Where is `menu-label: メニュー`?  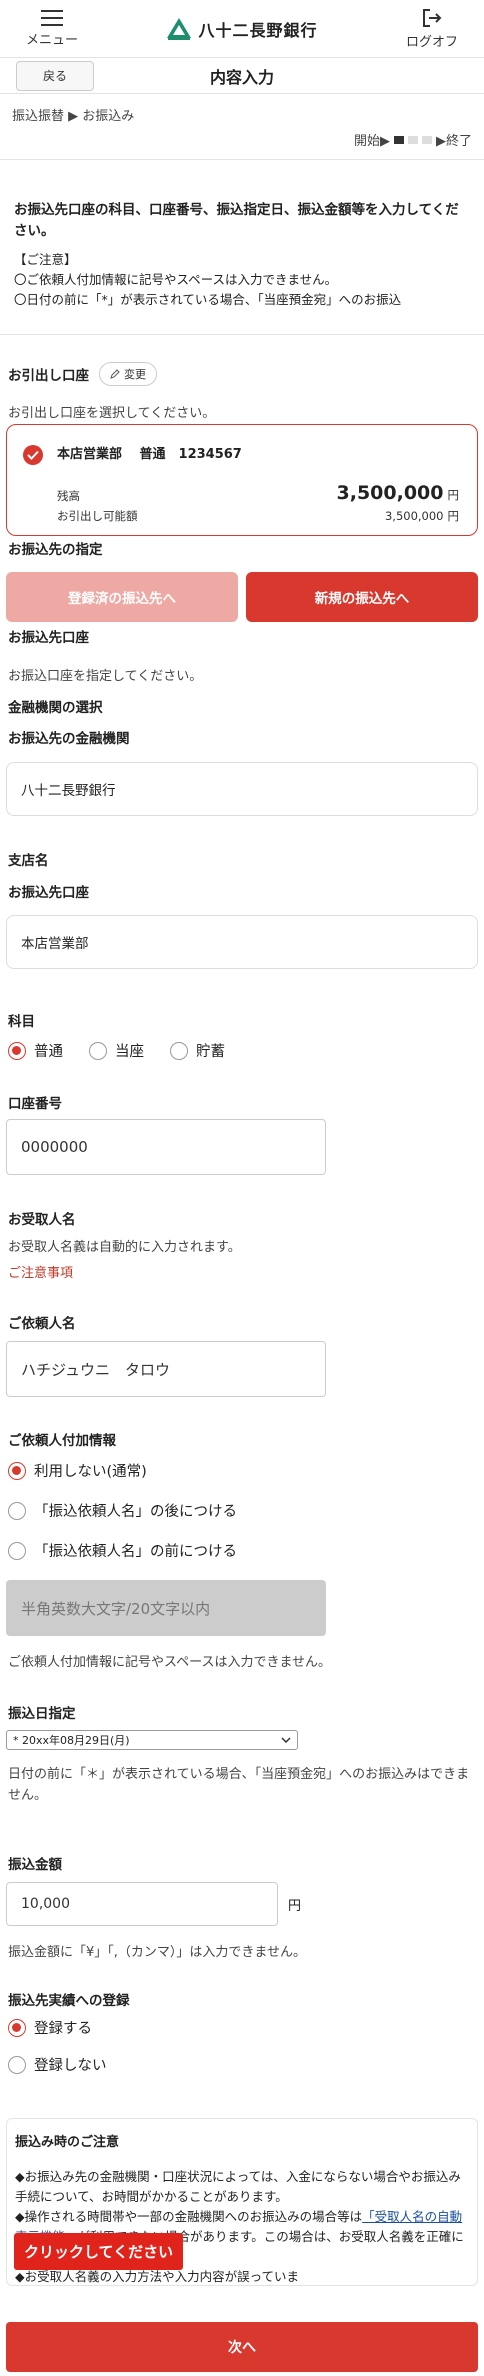
menu-label: メニュー is located at coordinates (51, 40).